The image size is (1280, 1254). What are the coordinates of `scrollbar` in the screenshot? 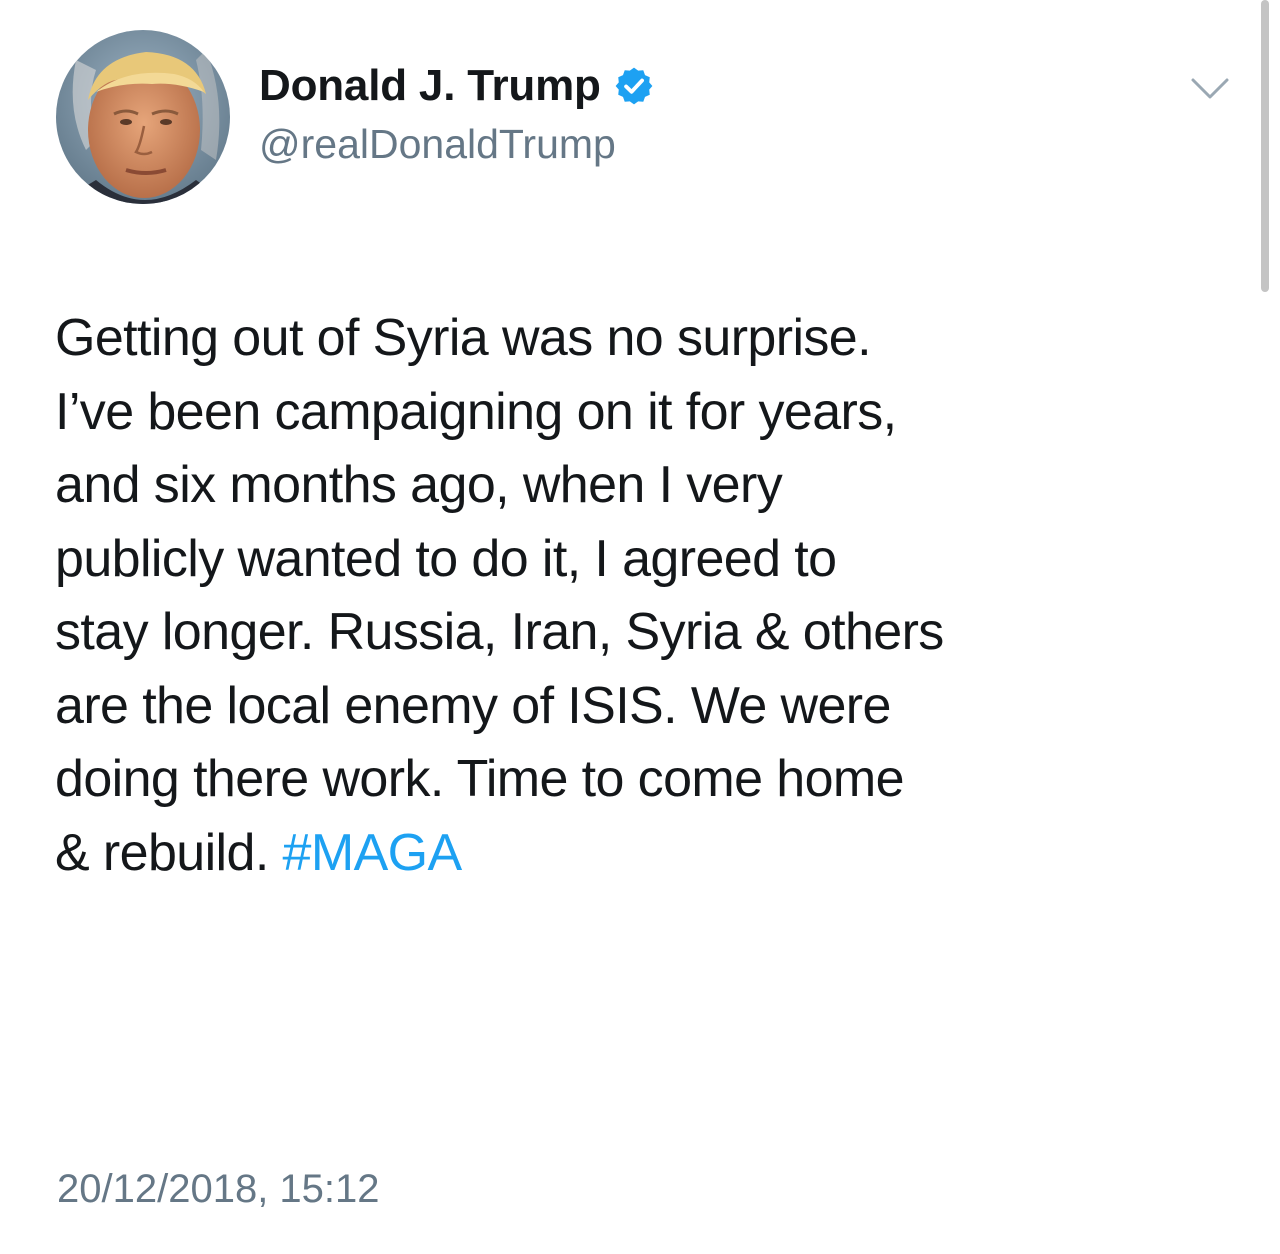 It's located at (1265, 146).